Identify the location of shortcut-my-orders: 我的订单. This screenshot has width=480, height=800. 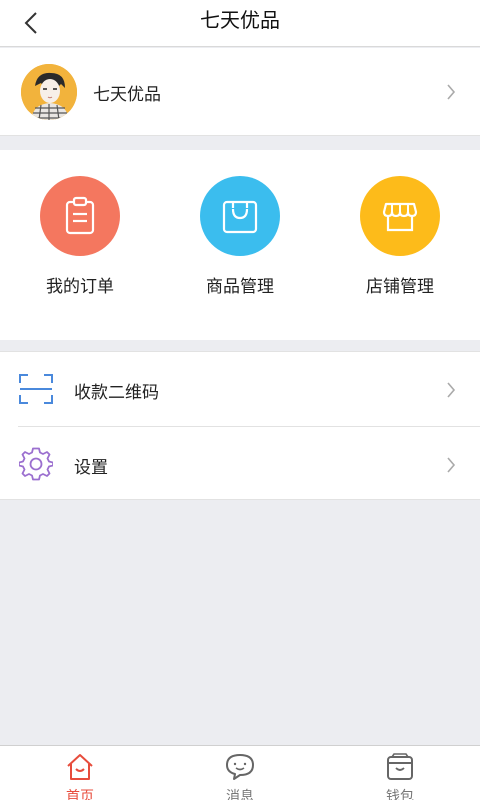
(80, 236).